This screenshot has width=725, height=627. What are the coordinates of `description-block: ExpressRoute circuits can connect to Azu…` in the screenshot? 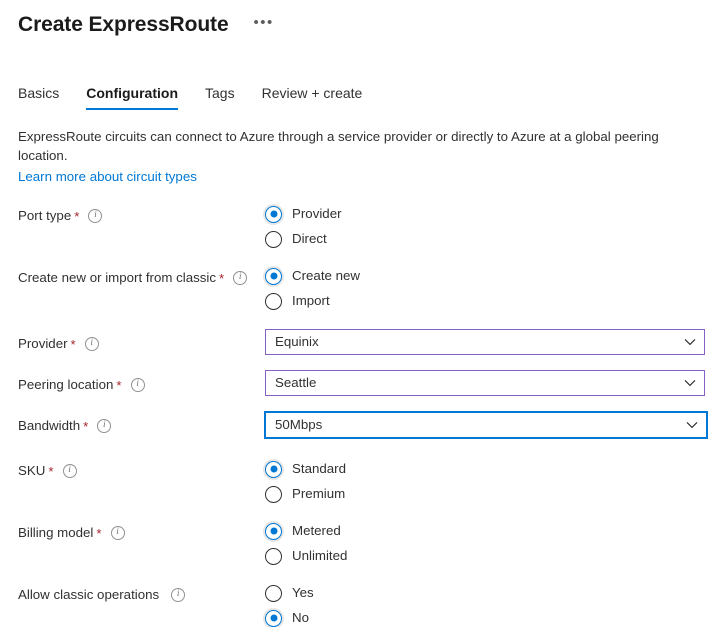 It's located at (362, 148).